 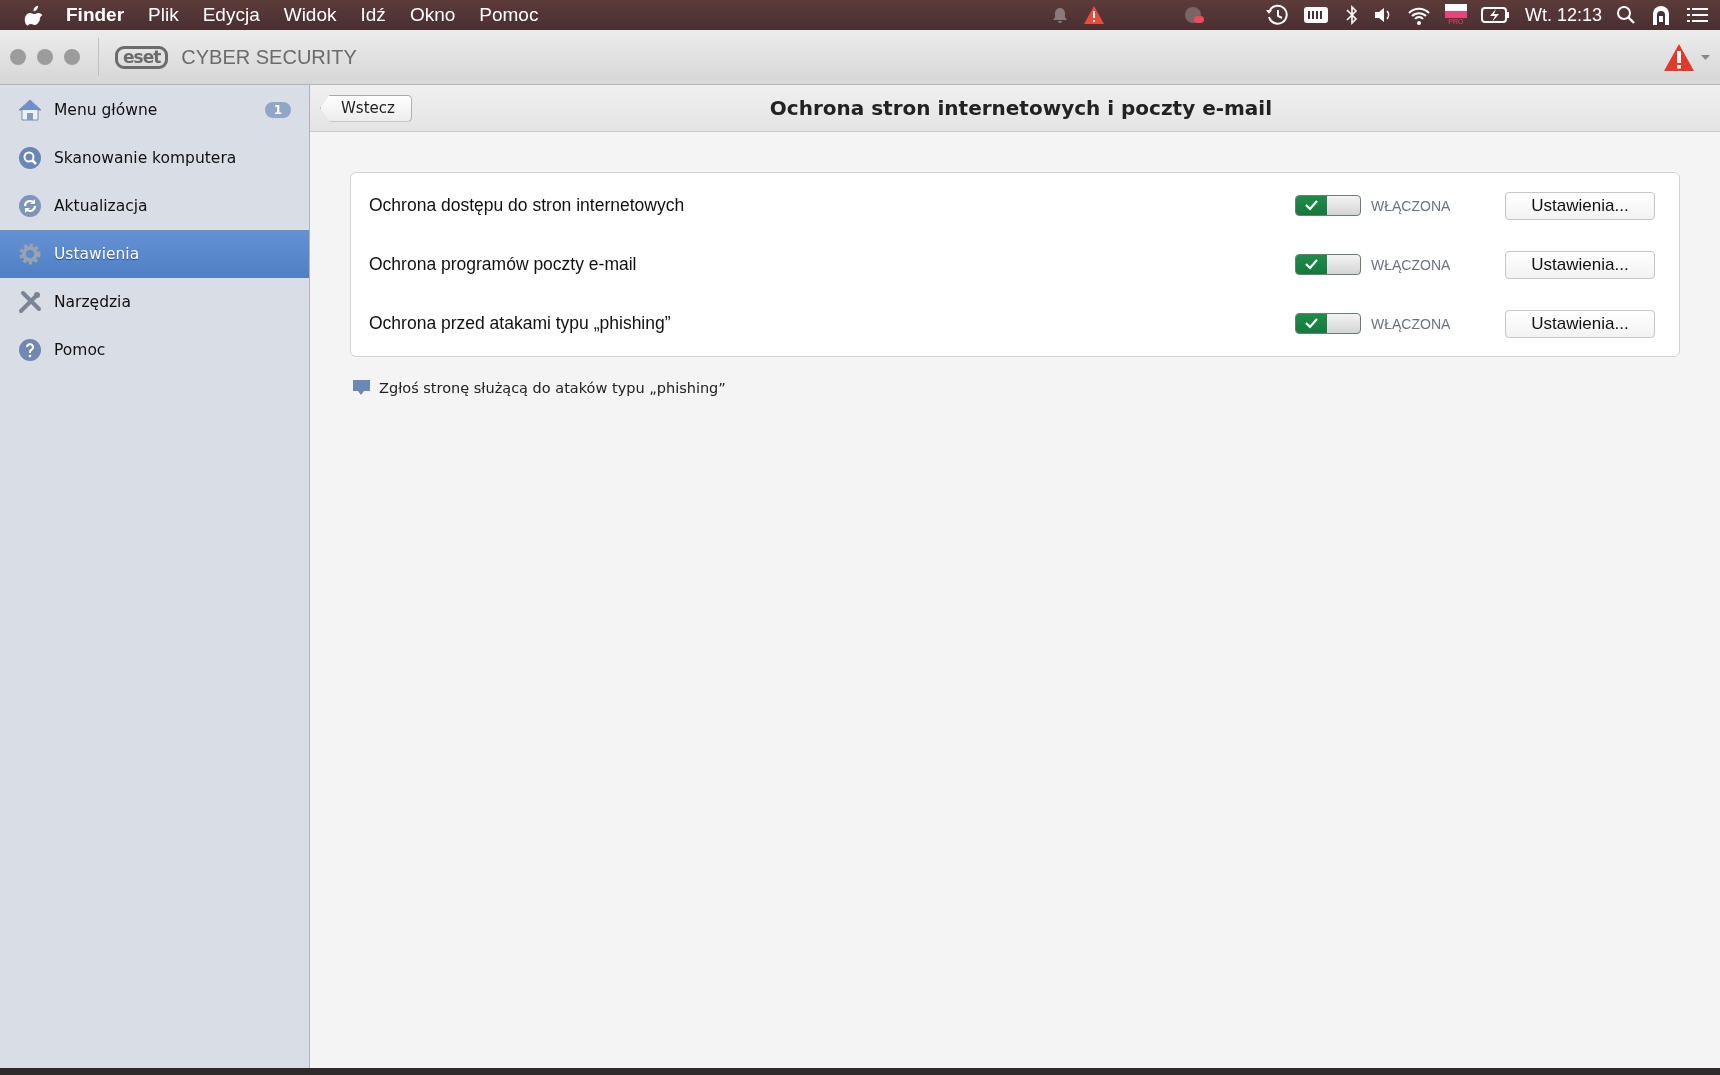 I want to click on speech-bubble-icon, so click(x=361, y=387).